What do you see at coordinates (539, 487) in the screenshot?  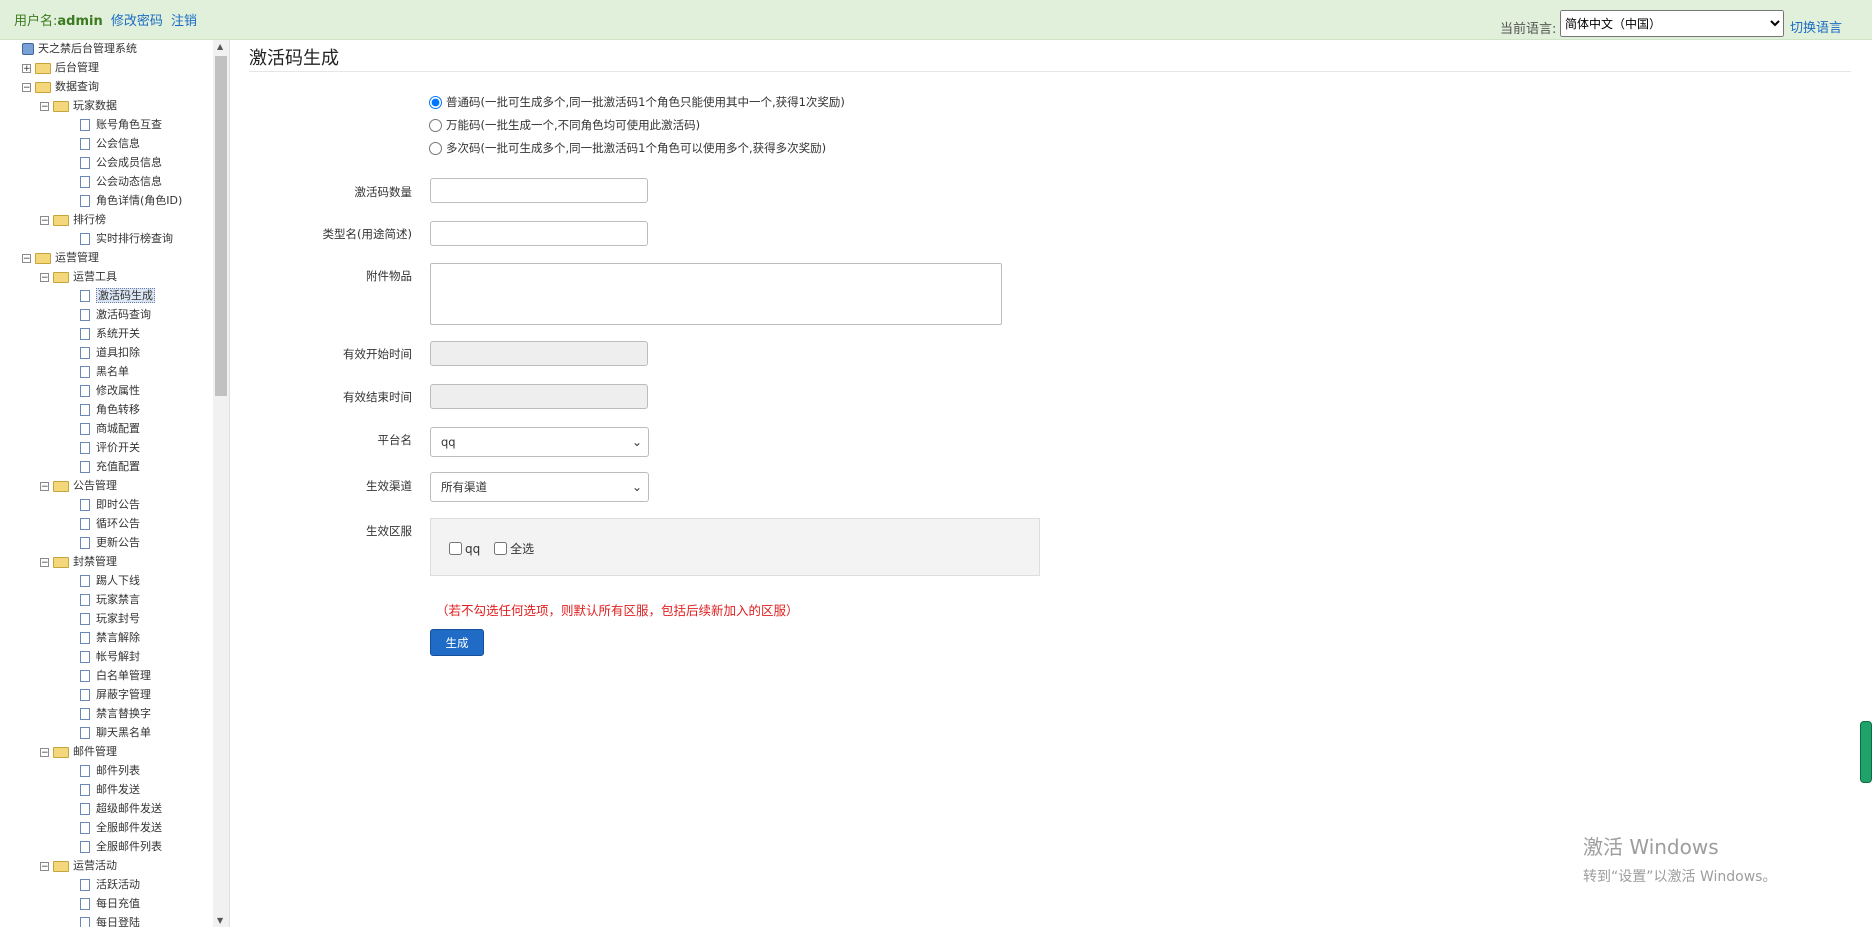 I see `channel-select: 所有渠道 ⌄` at bounding box center [539, 487].